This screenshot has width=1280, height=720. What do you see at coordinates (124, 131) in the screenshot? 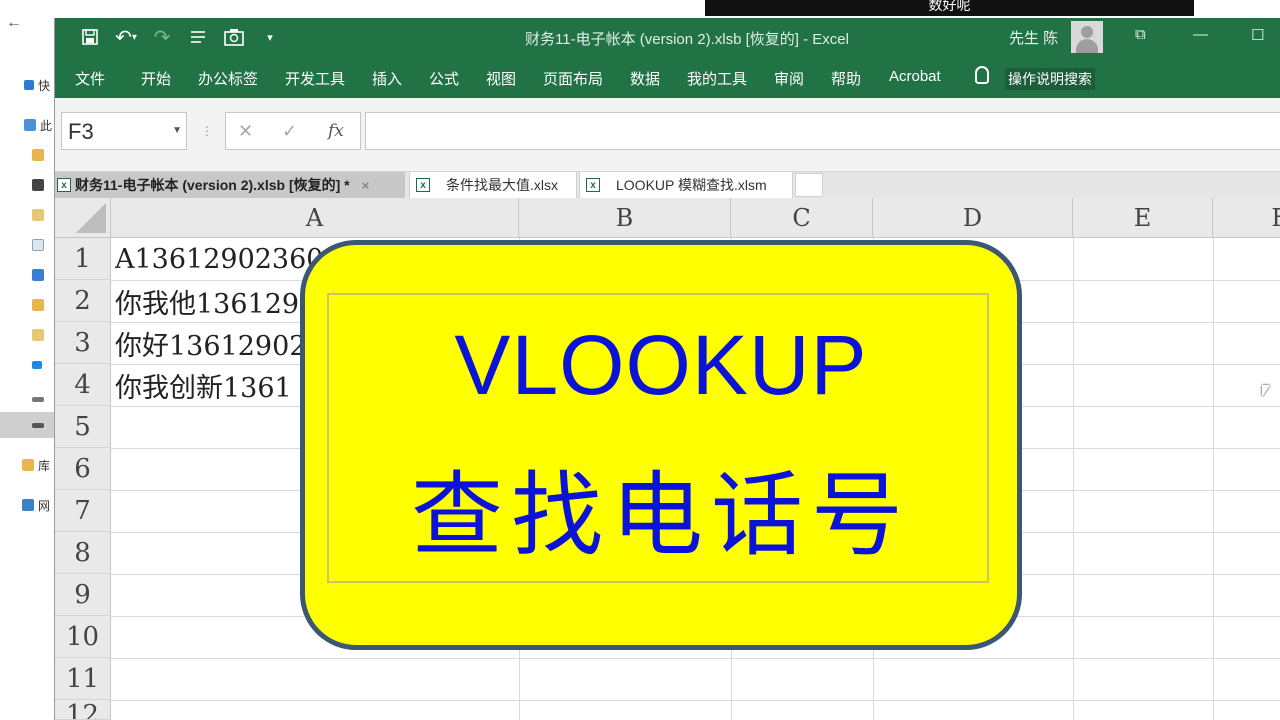
I see `name-box: F3 ▼` at bounding box center [124, 131].